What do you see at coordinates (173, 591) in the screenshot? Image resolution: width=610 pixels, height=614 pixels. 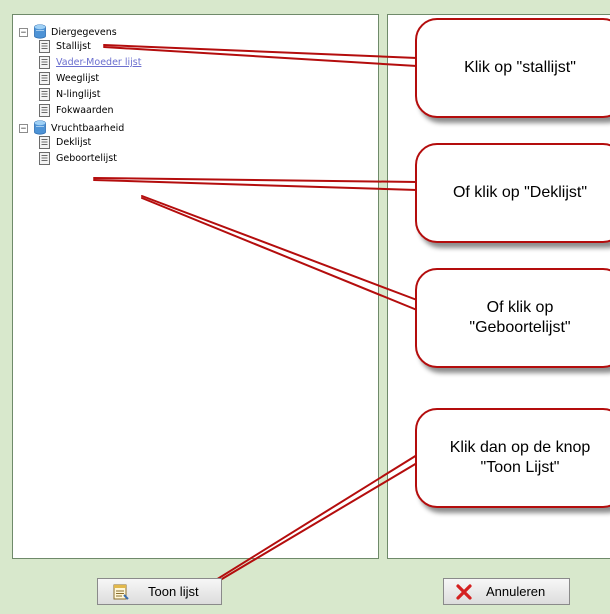 I see `toon-lijst-label: Toon lijst` at bounding box center [173, 591].